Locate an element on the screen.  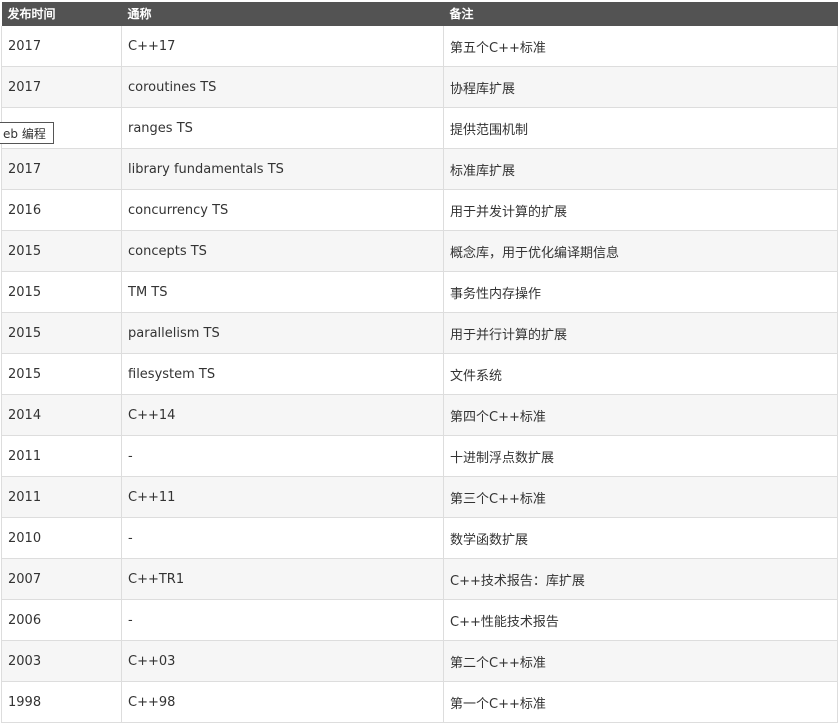
table-row: 2003 C++03 第二个C++标准 is located at coordinates (419, 661).